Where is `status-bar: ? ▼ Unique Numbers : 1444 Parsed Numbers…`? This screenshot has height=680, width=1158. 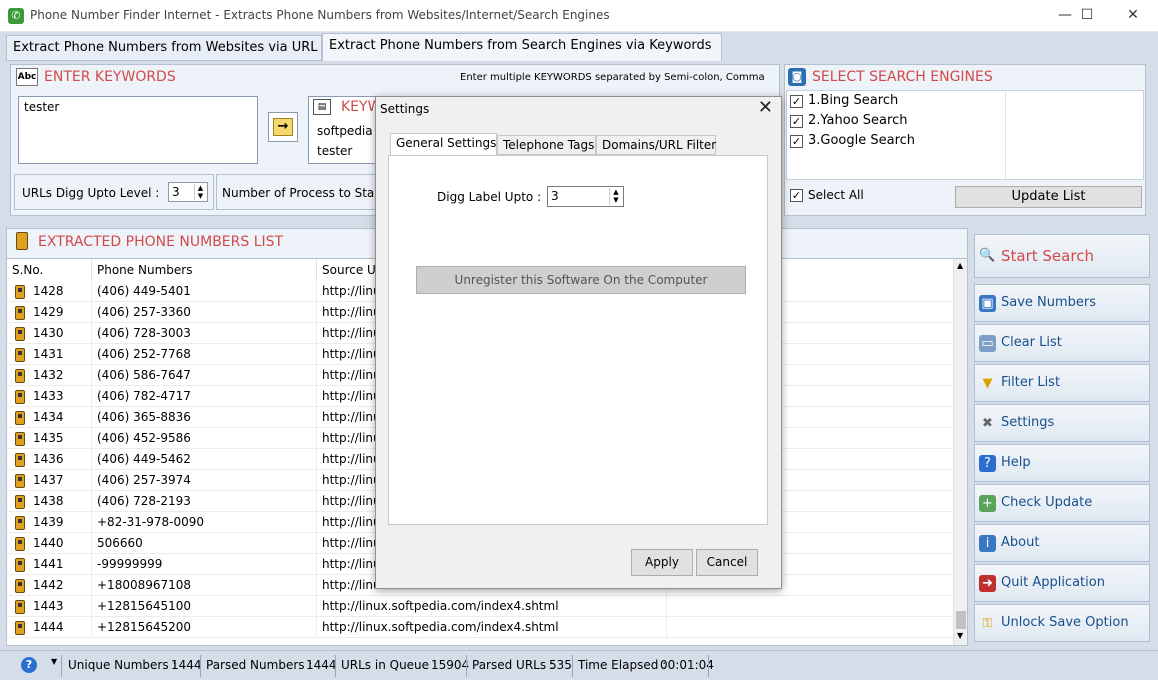
status-bar: ? ▼ Unique Numbers : 1444 Parsed Numbers… is located at coordinates (579, 665).